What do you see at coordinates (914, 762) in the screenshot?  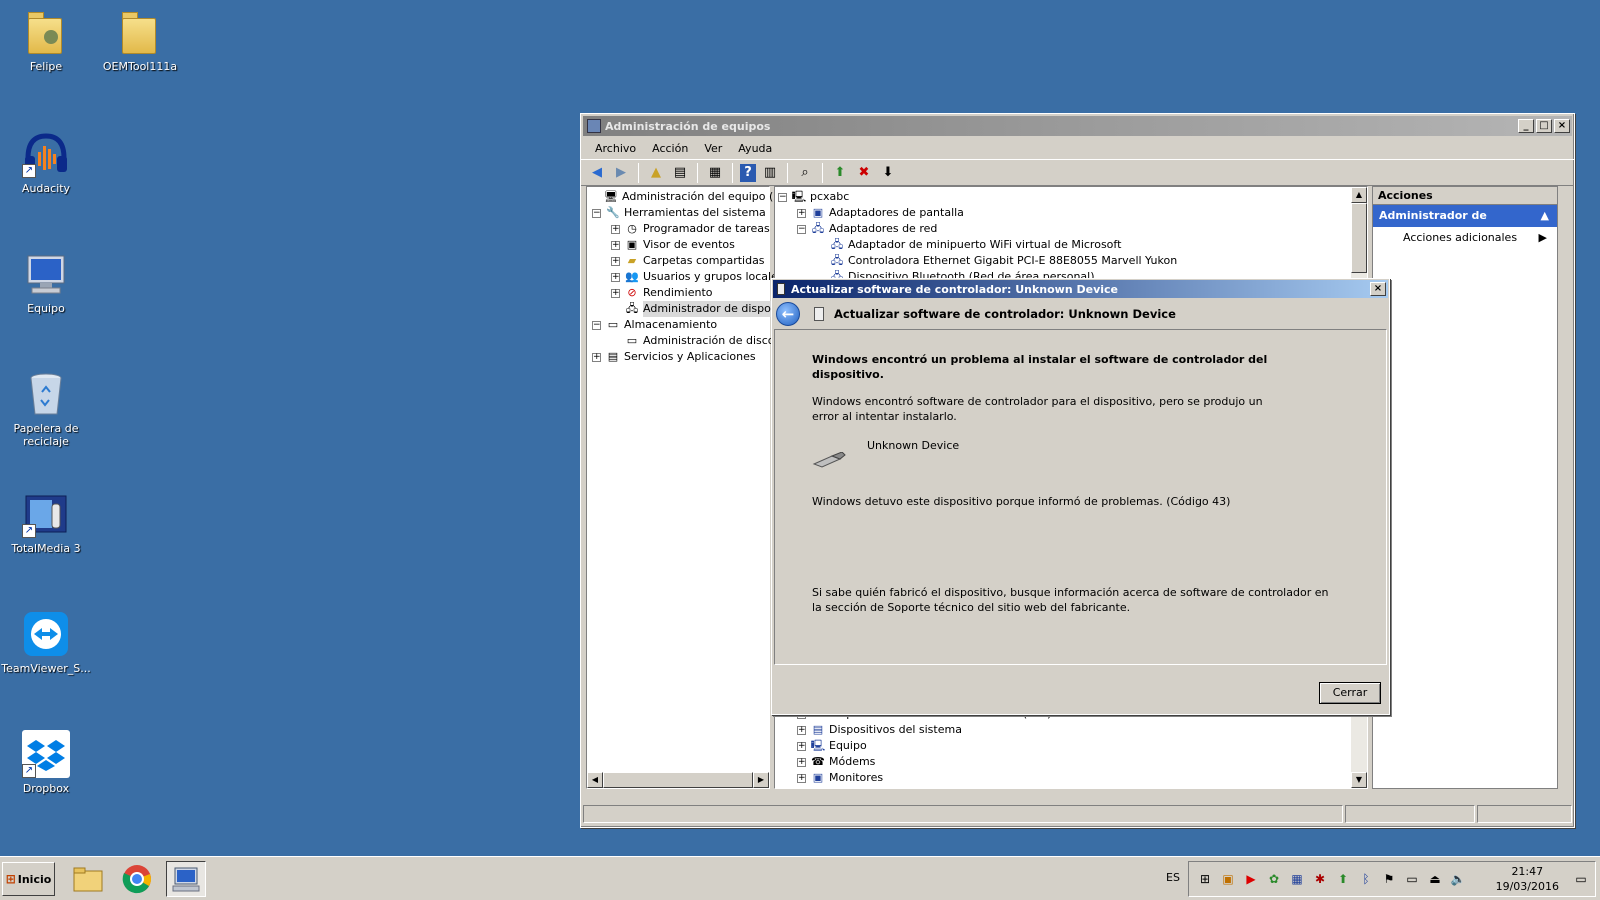 I see `device-node-modems: + ☎ Módems` at bounding box center [914, 762].